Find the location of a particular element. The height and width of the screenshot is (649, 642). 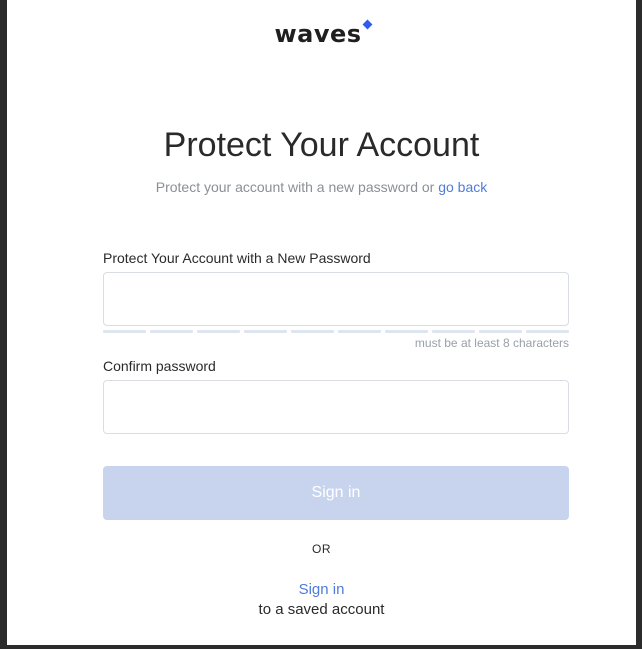

saved-account-text: to a saved account is located at coordinates (321, 609).